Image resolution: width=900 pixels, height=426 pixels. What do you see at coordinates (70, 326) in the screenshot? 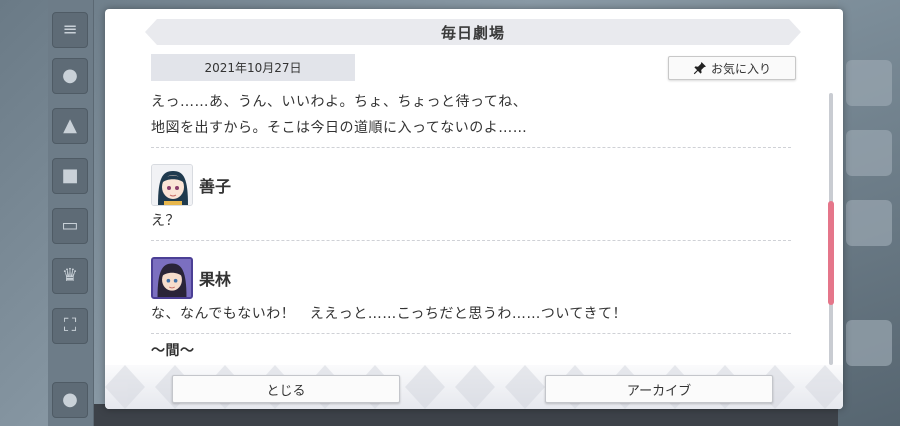
I see `fullscreen-icon: ⛶` at bounding box center [70, 326].